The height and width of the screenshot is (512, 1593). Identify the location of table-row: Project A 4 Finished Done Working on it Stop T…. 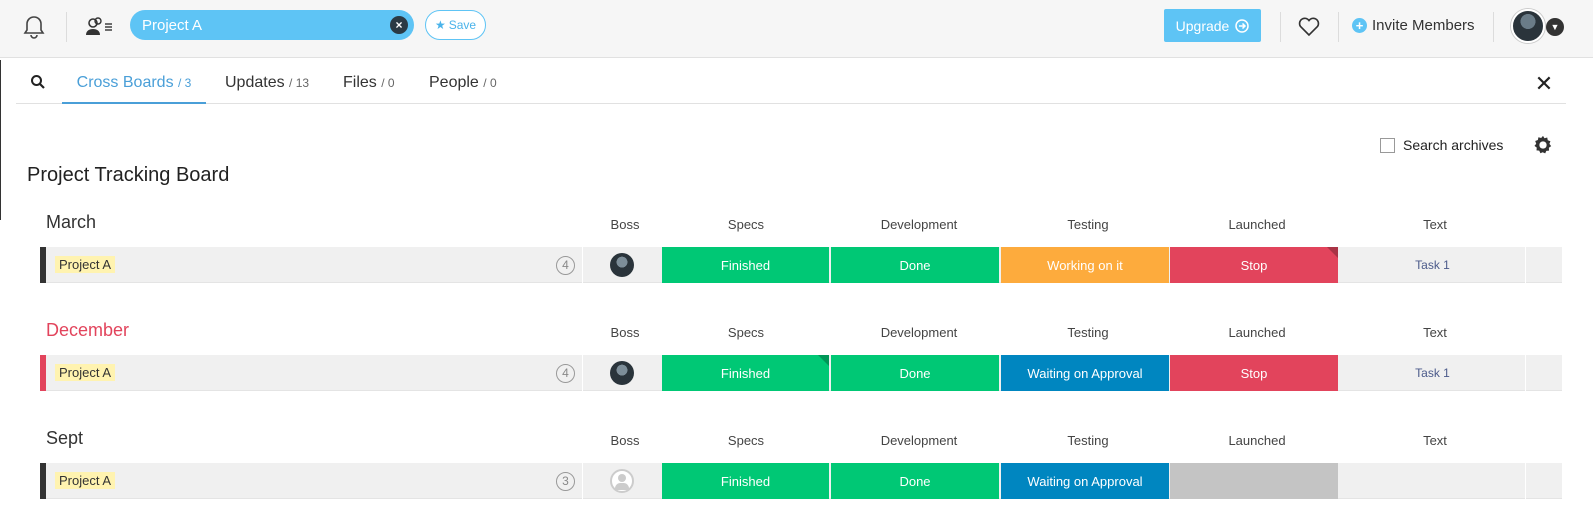
(801, 265).